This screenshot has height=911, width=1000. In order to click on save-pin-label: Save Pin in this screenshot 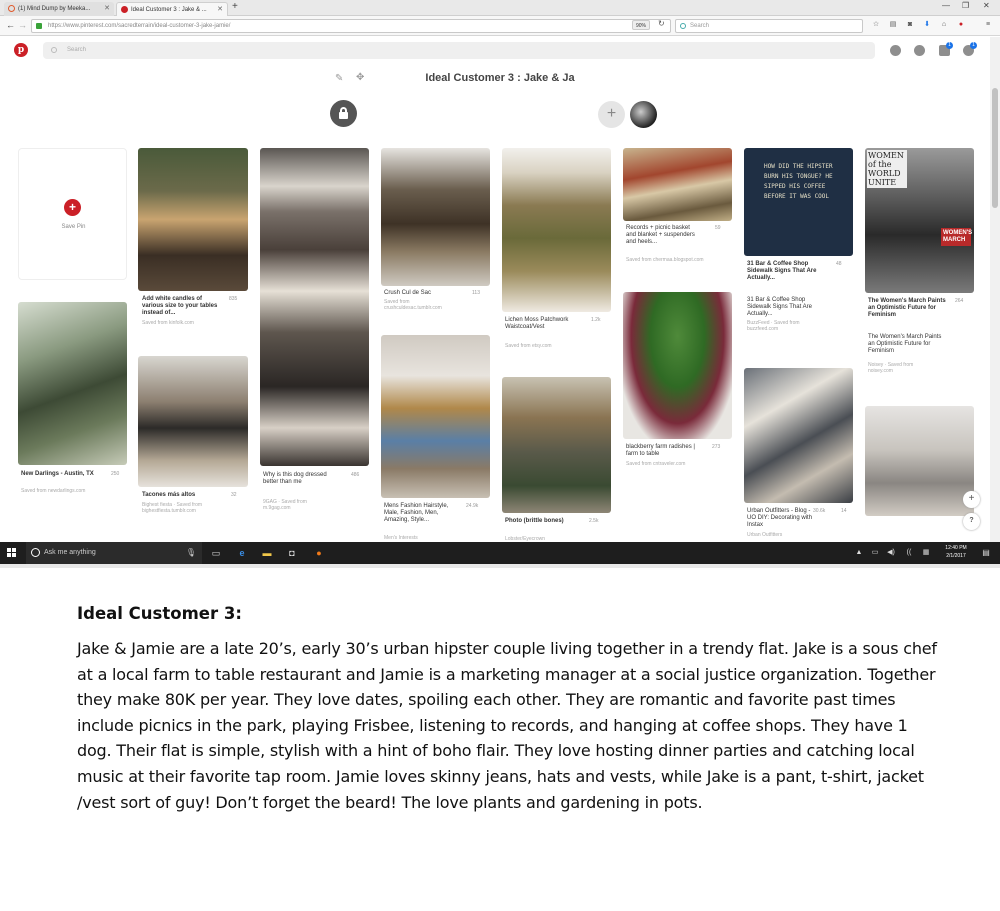, I will do `click(73, 227)`.